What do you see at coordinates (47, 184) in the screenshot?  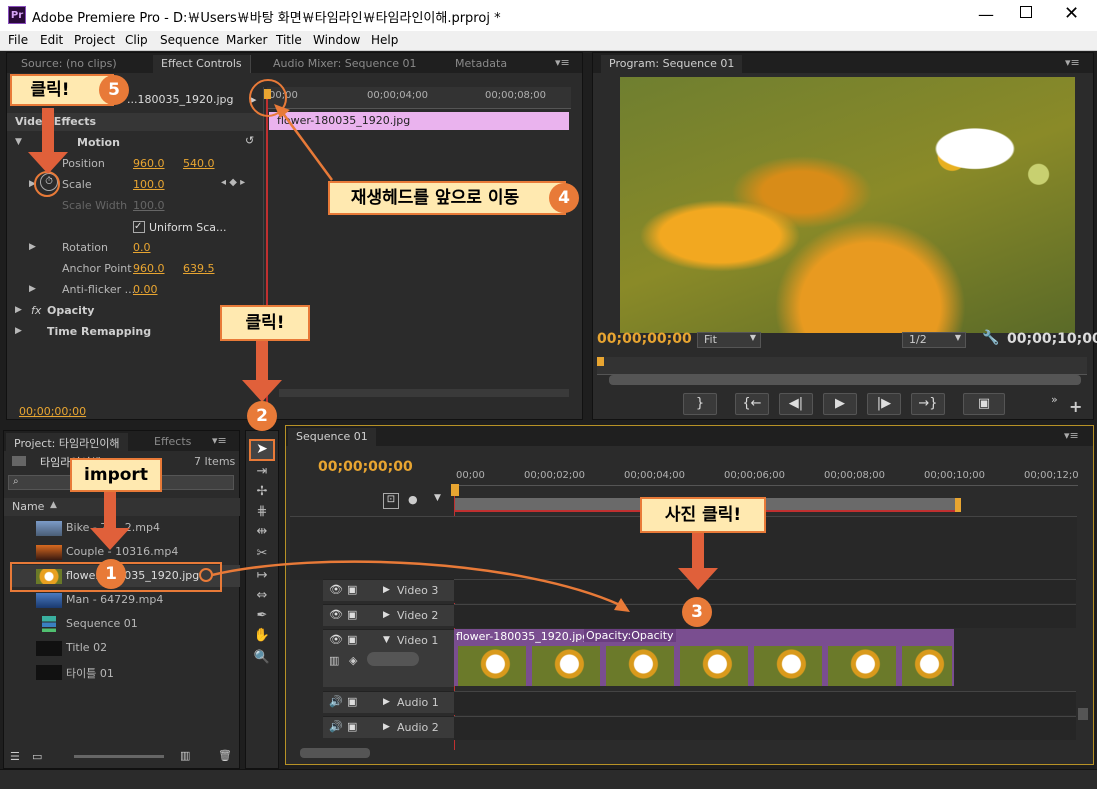 I see `scale-highlight-circle` at bounding box center [47, 184].